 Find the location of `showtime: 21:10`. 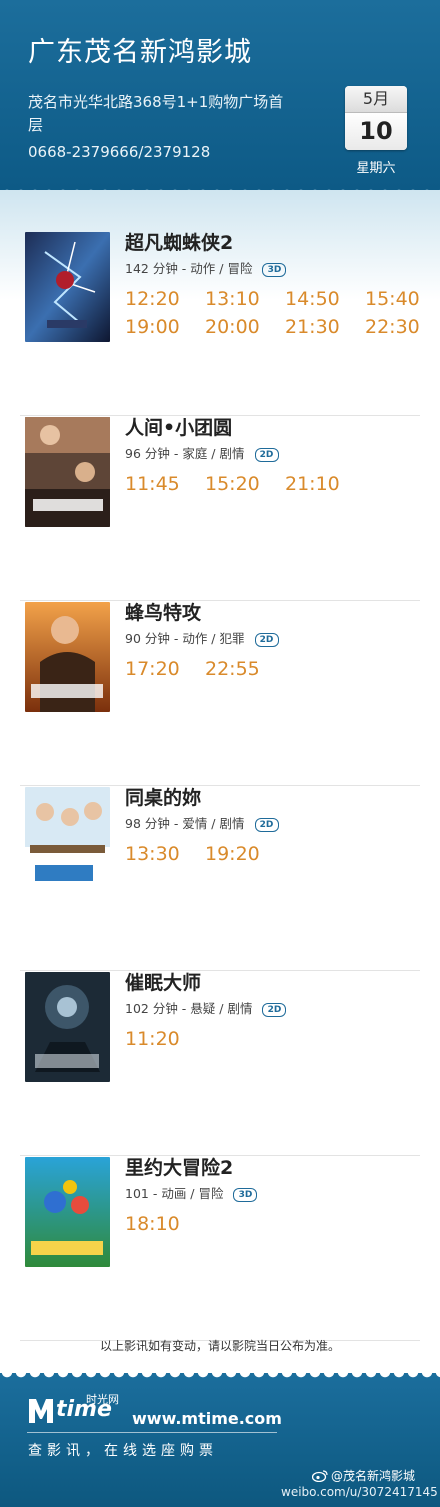

showtime: 21:10 is located at coordinates (325, 484).